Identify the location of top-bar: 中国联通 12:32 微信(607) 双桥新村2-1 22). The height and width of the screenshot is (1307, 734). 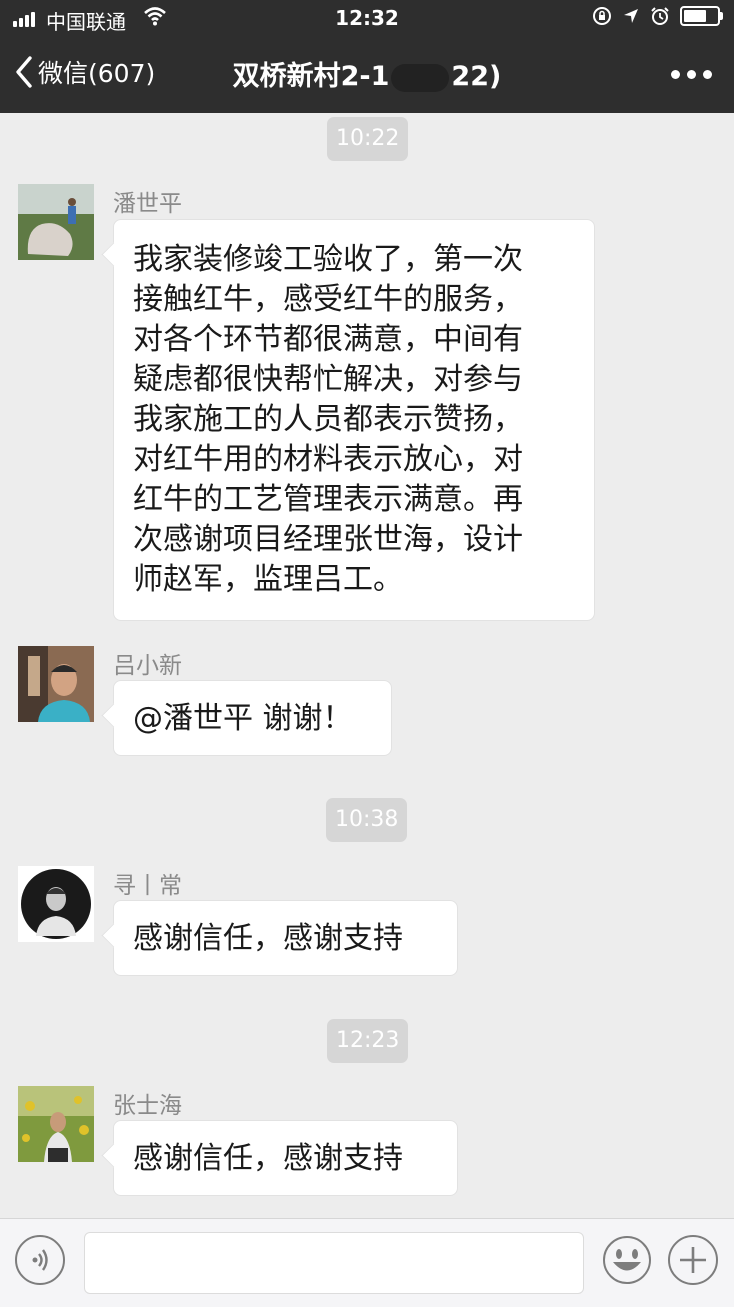
(367, 56).